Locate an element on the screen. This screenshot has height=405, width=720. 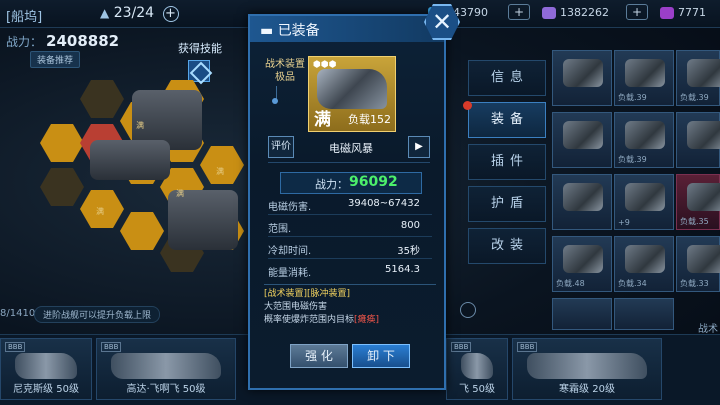
tab-equipment: 装备 is located at coordinates (507, 120).